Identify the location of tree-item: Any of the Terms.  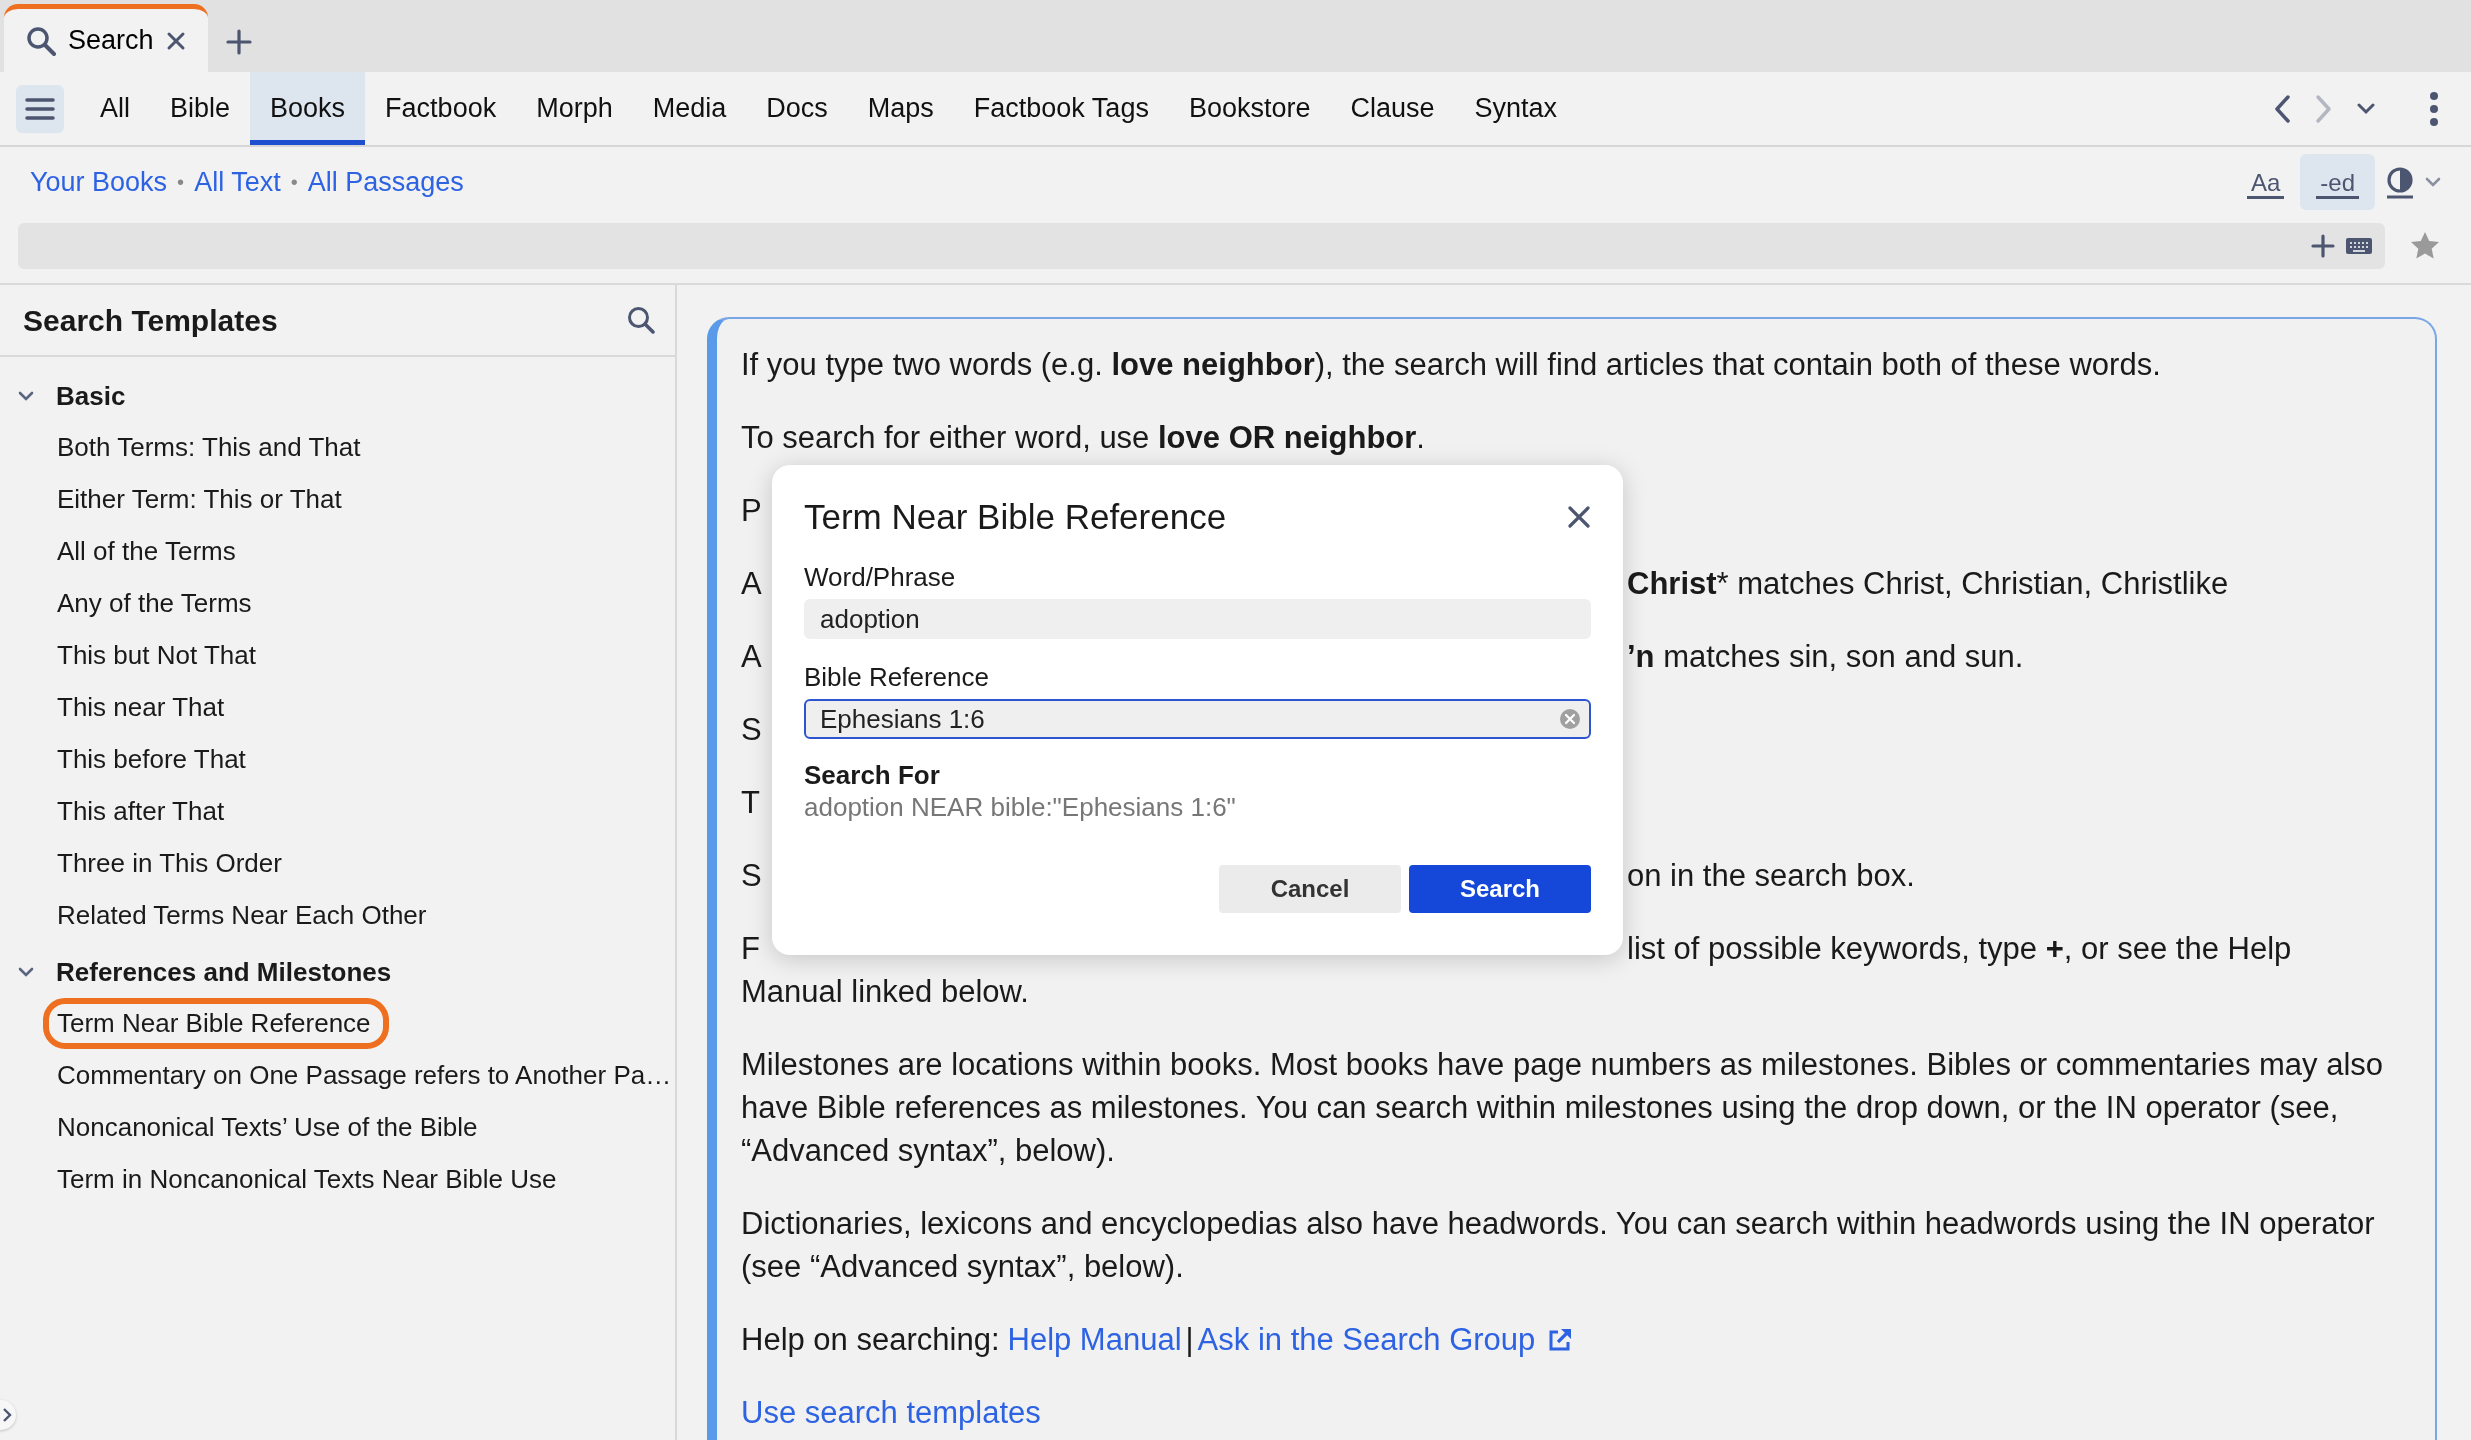
(160, 603).